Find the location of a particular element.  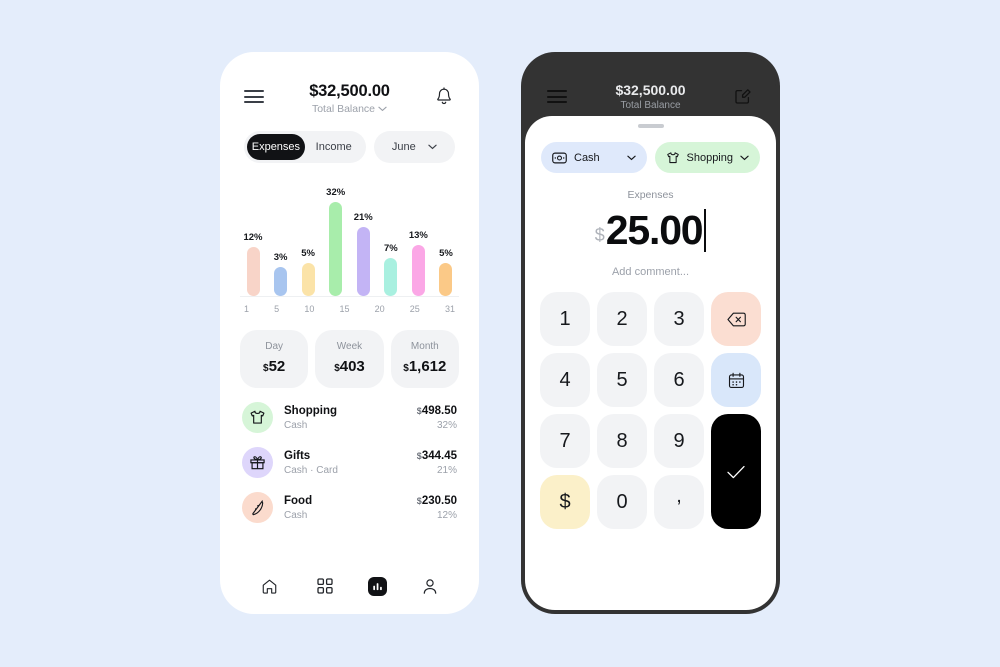

expenses-bar-chart: 12% 3% 5% 32% 21% 7% 13% 5% 1 5 10 15 20 25 31 is located at coordinates (349, 238).